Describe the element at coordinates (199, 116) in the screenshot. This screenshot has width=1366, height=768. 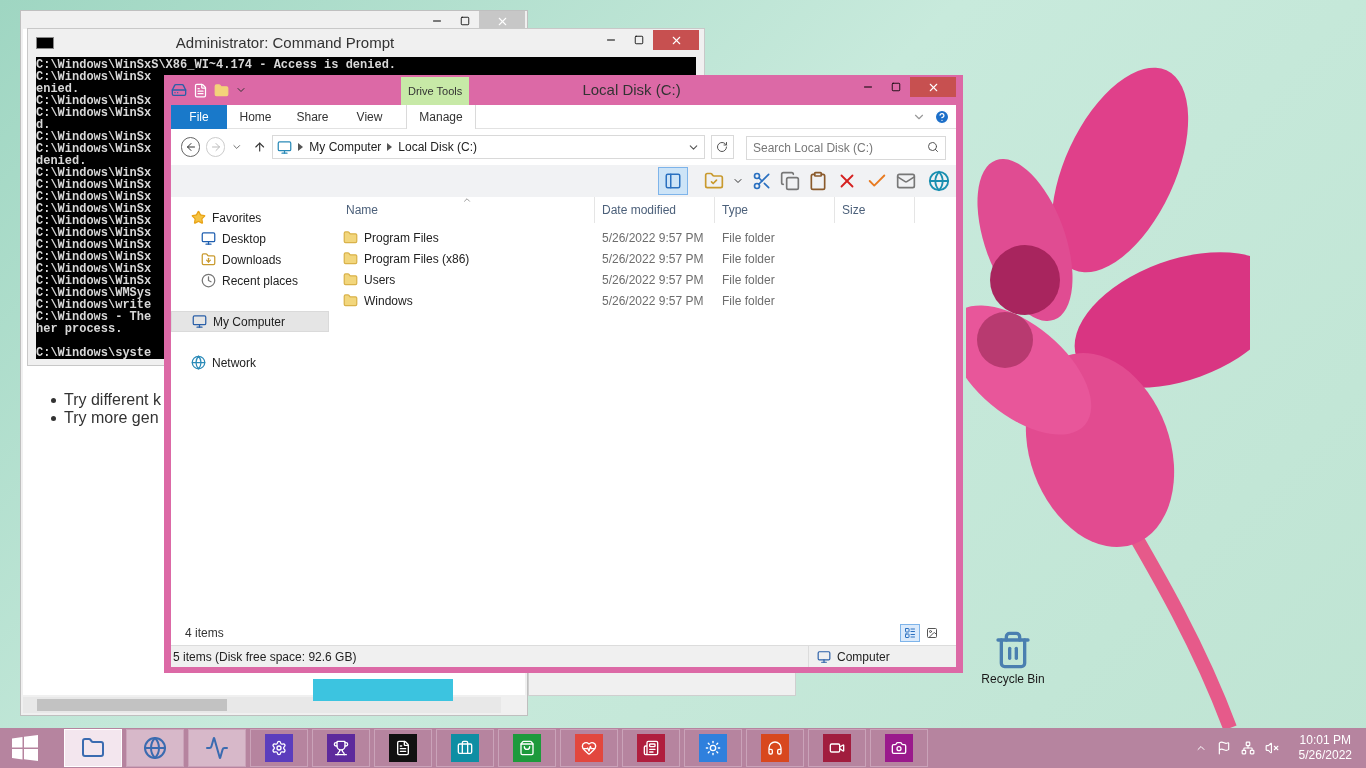
I see `ribbon-tab: File` at that location.